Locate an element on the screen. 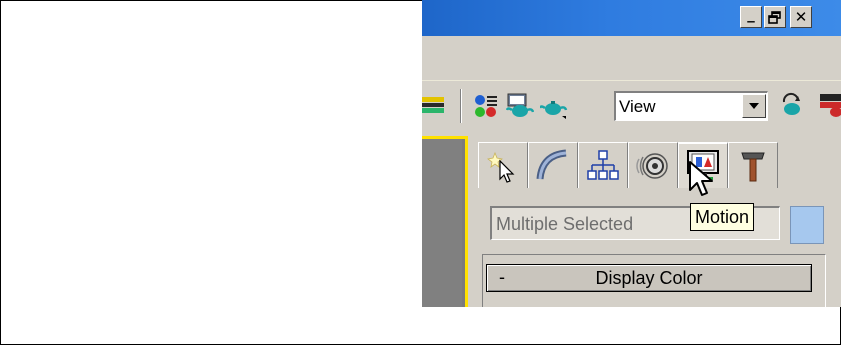 This screenshot has width=841, height=345. dropdown-arrow-button is located at coordinates (754, 106).